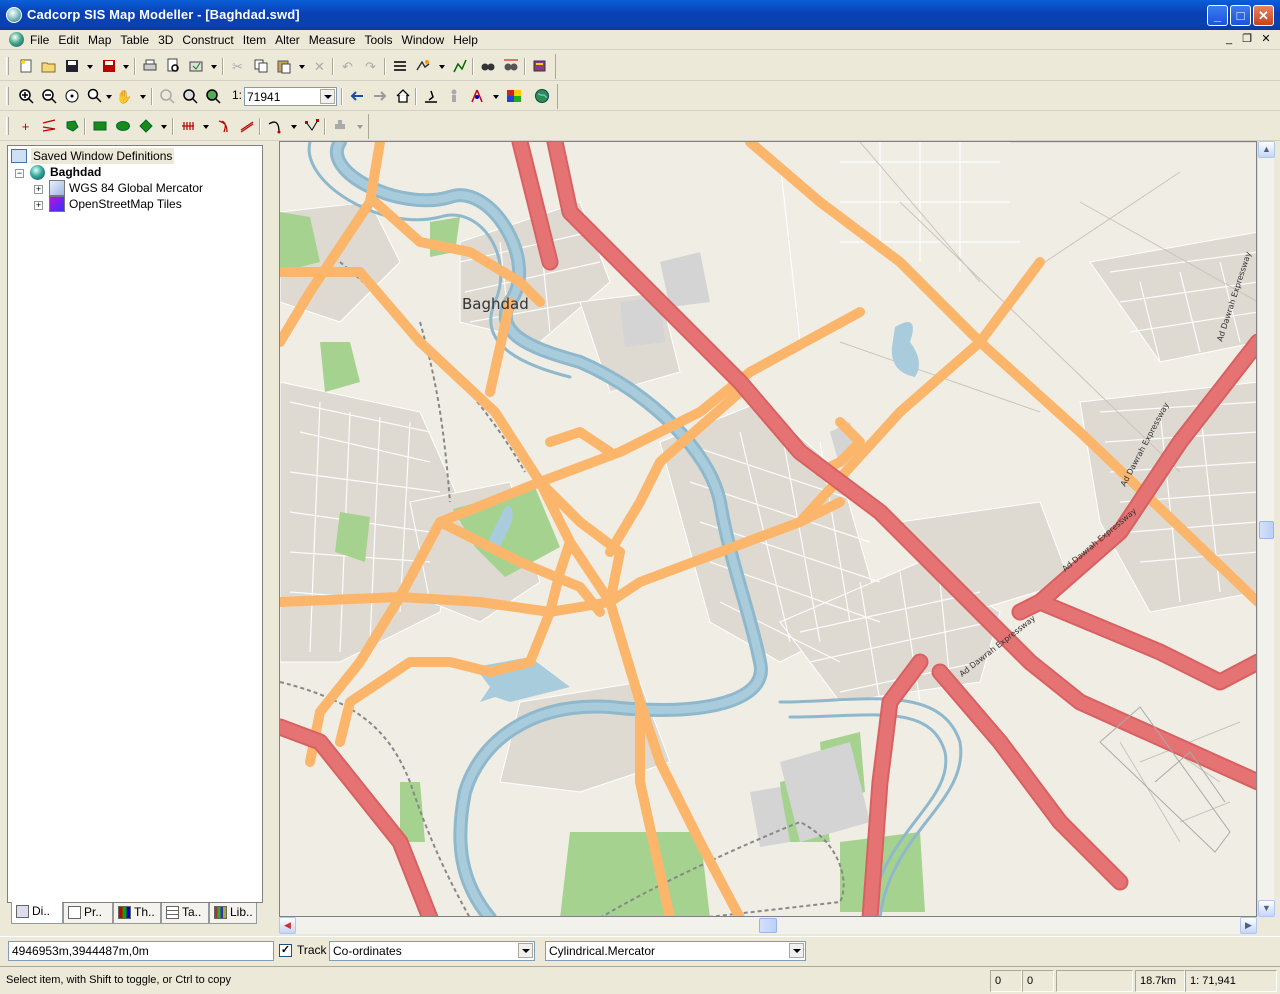 The width and height of the screenshot is (1280, 994). I want to click on map-vertical-scrollbar: ▲ ▼, so click(1266, 529).